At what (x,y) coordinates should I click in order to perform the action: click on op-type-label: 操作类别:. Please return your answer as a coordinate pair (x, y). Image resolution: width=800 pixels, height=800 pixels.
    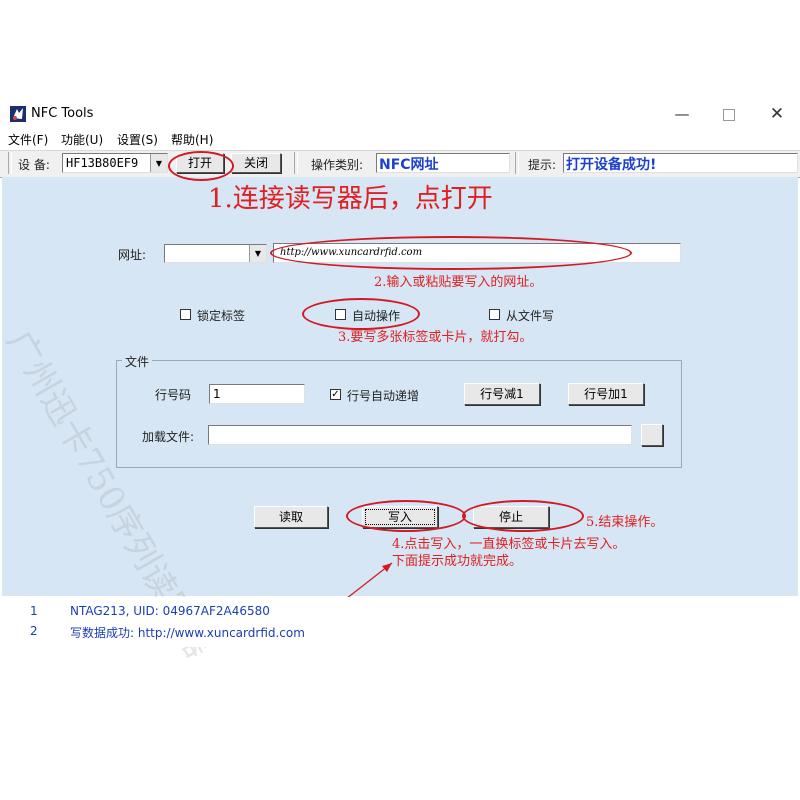
    Looking at the image, I should click on (337, 165).